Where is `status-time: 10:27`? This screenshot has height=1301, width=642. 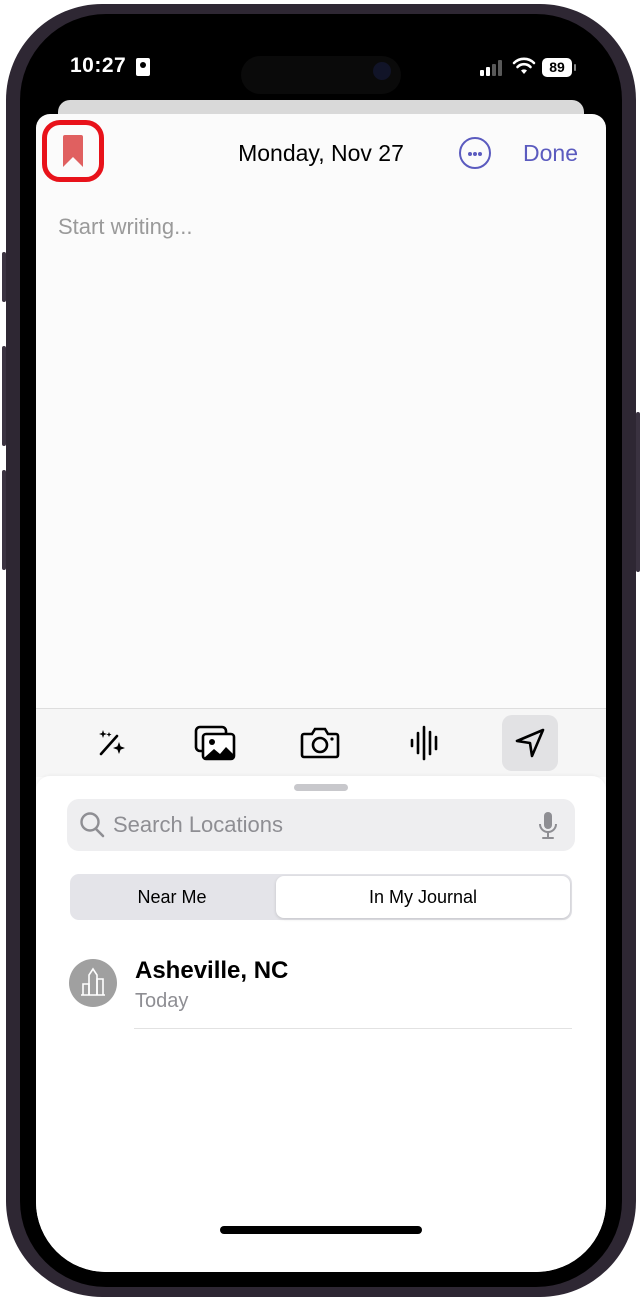 status-time: 10:27 is located at coordinates (98, 65).